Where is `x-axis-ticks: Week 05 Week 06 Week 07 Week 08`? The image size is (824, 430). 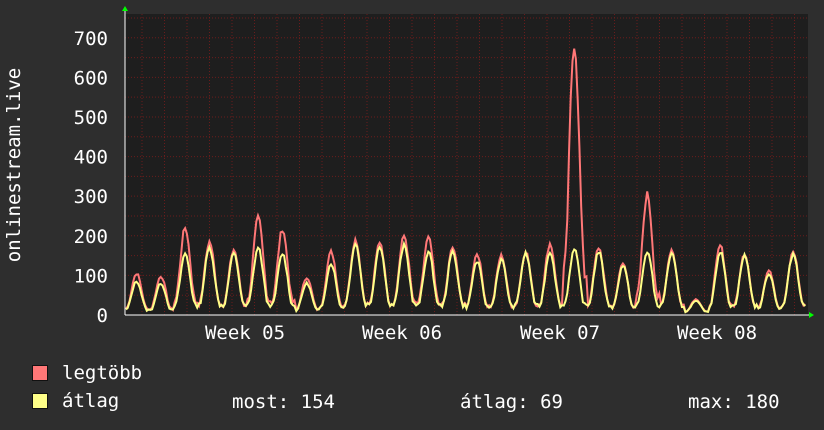 x-axis-ticks: Week 05 Week 06 Week 07 Week 08 is located at coordinates (481, 333).